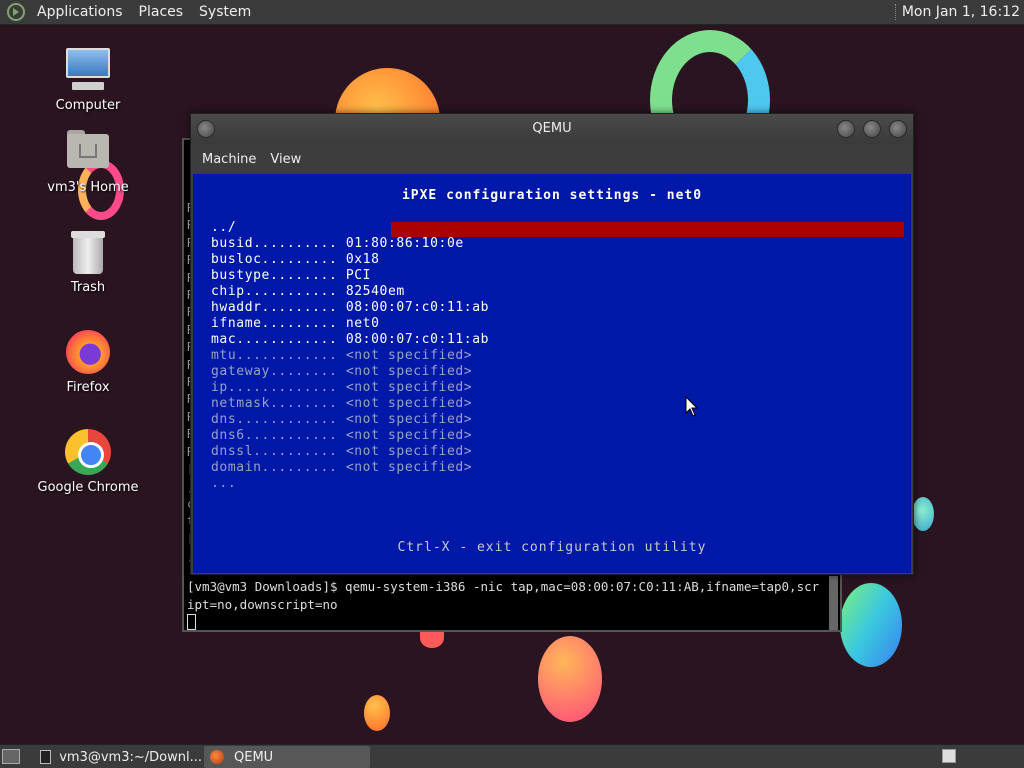  I want to click on setting-row: dnssl.......... <not specified>, so click(350, 452).